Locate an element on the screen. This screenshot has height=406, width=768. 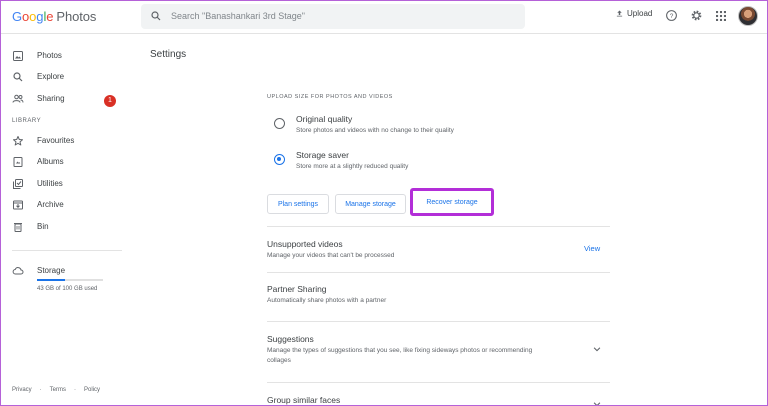
row-title: Suggestions is located at coordinates (290, 339).